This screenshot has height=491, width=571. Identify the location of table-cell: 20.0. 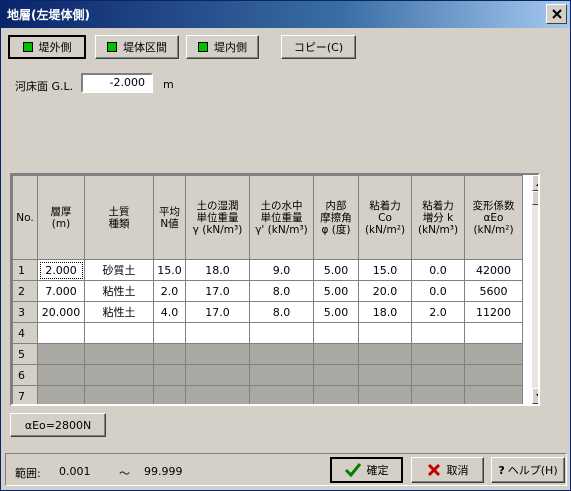
(385, 291).